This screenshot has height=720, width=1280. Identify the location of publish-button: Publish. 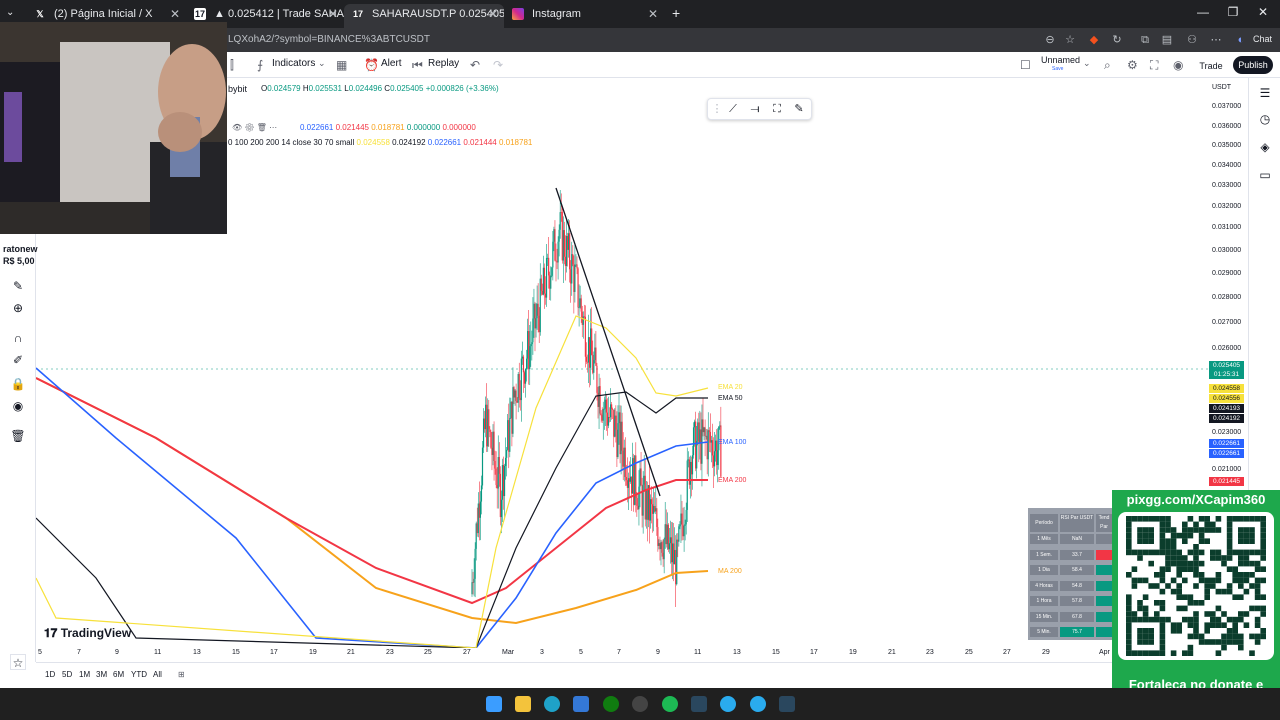
(1253, 65).